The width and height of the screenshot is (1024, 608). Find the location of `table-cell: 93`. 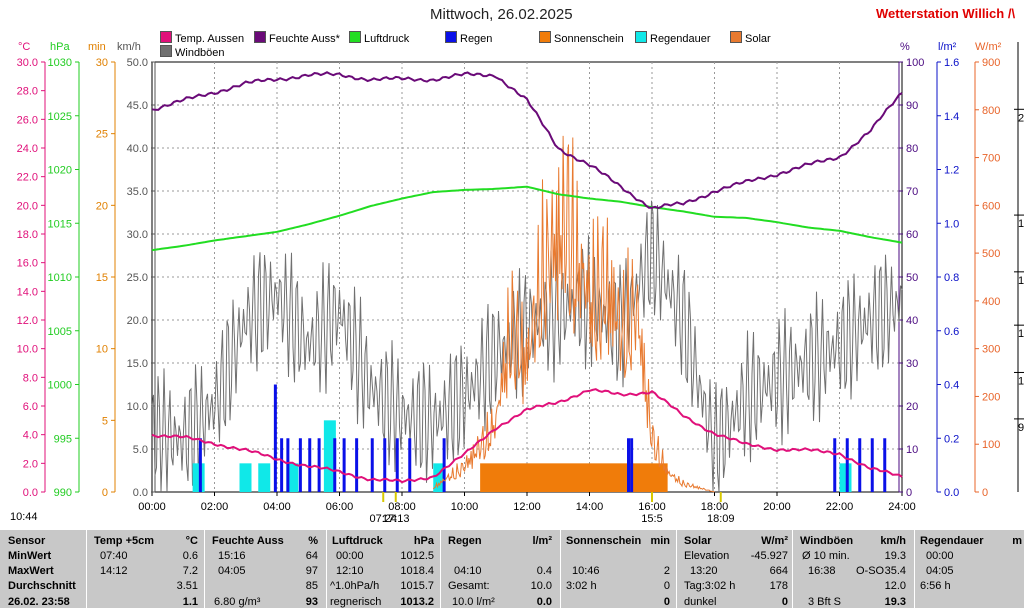

table-cell: 93 is located at coordinates (311, 602).